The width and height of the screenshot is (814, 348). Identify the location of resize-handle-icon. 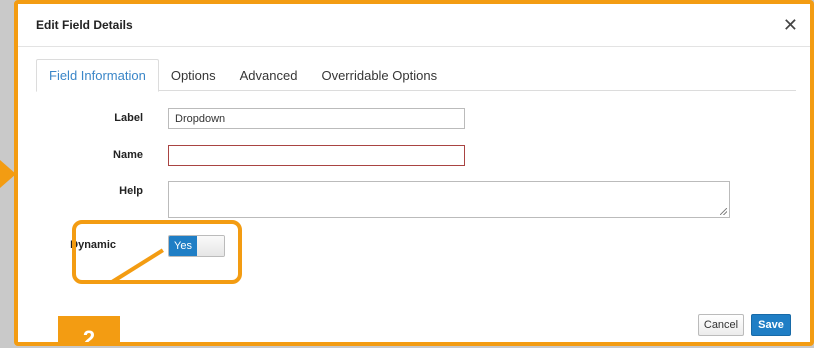
(723, 211).